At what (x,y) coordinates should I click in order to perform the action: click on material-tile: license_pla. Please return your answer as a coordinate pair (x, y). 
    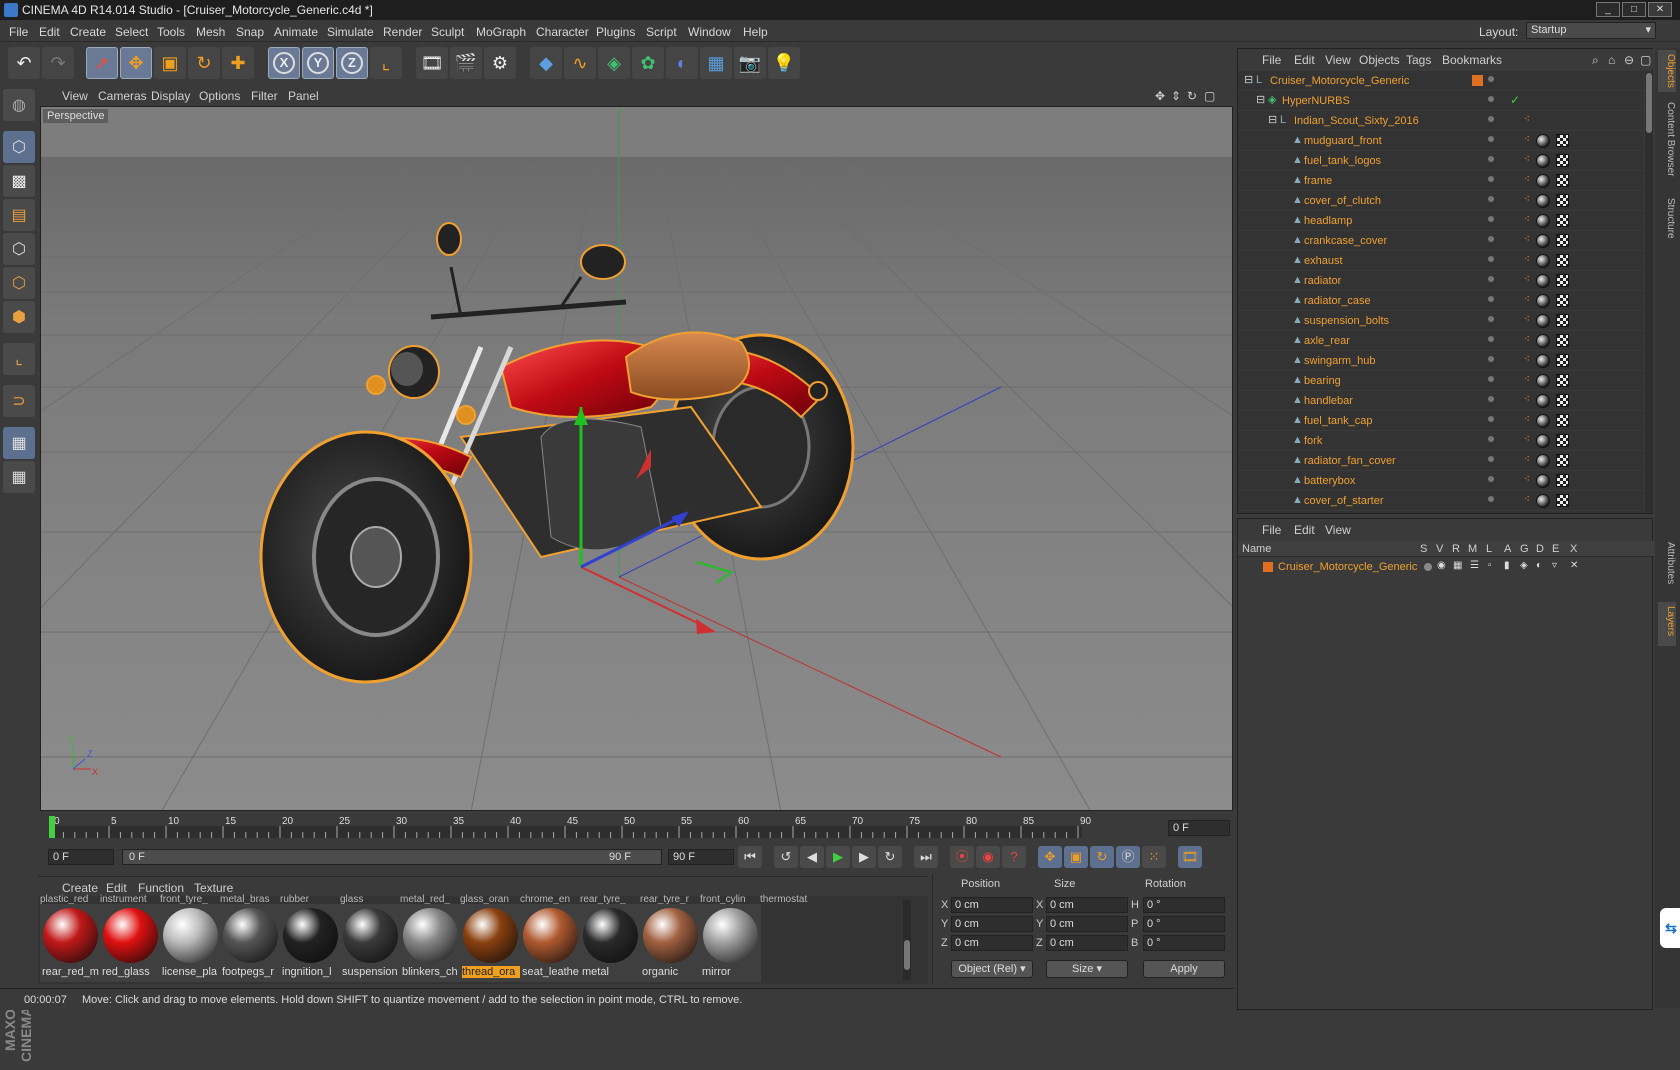
    Looking at the image, I should click on (190, 943).